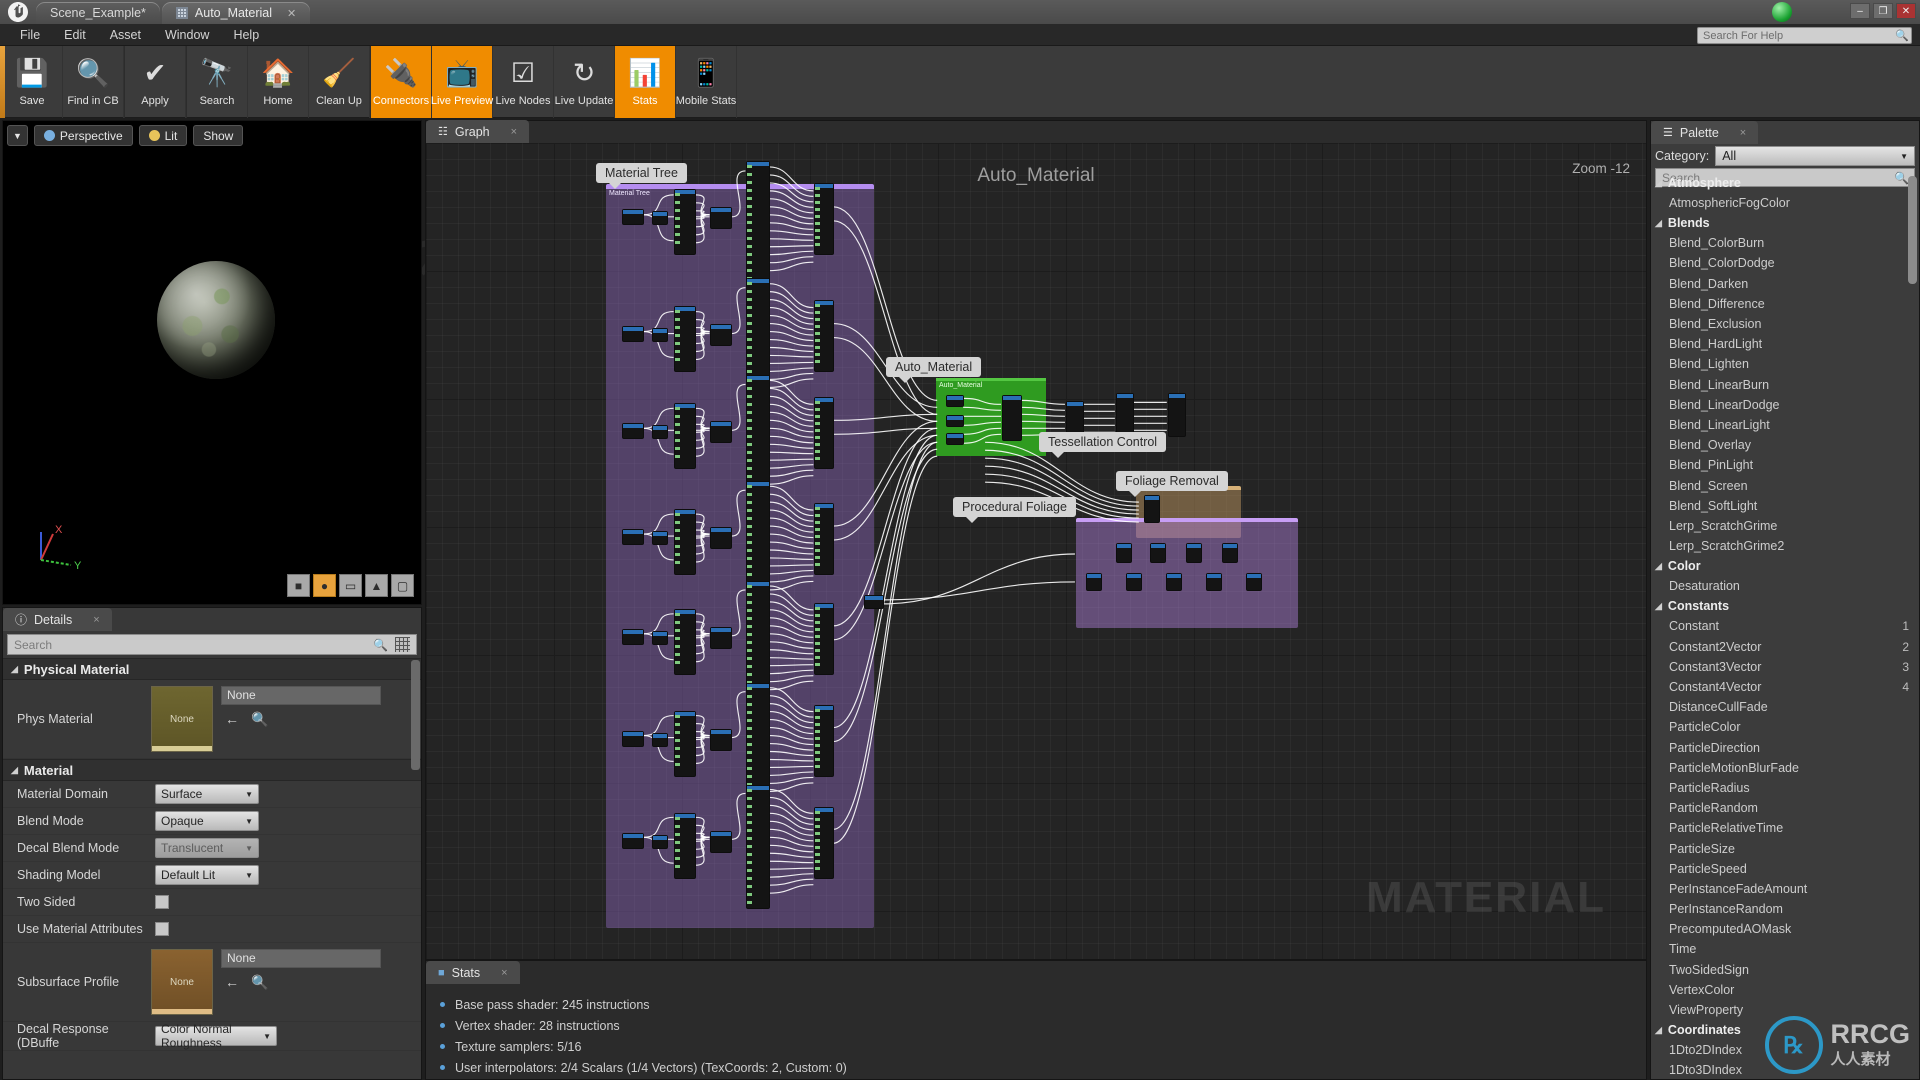 The height and width of the screenshot is (1080, 1920). Describe the element at coordinates (1134, 582) in the screenshot. I see `procedural-foliage-node-f` at that location.